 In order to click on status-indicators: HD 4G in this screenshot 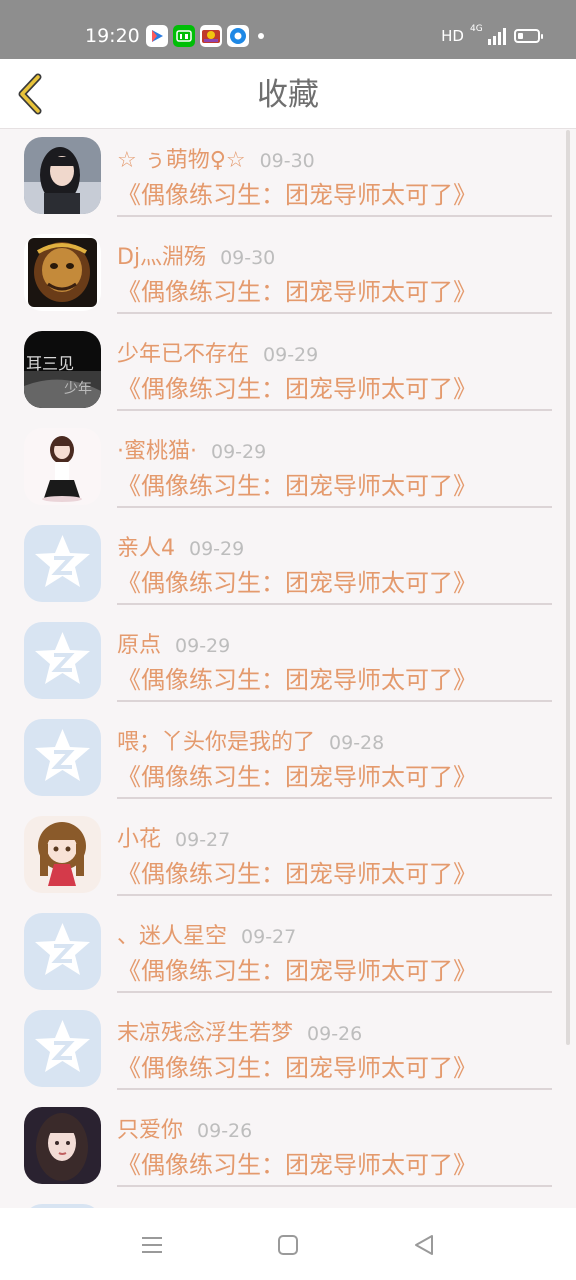, I will do `click(492, 36)`.